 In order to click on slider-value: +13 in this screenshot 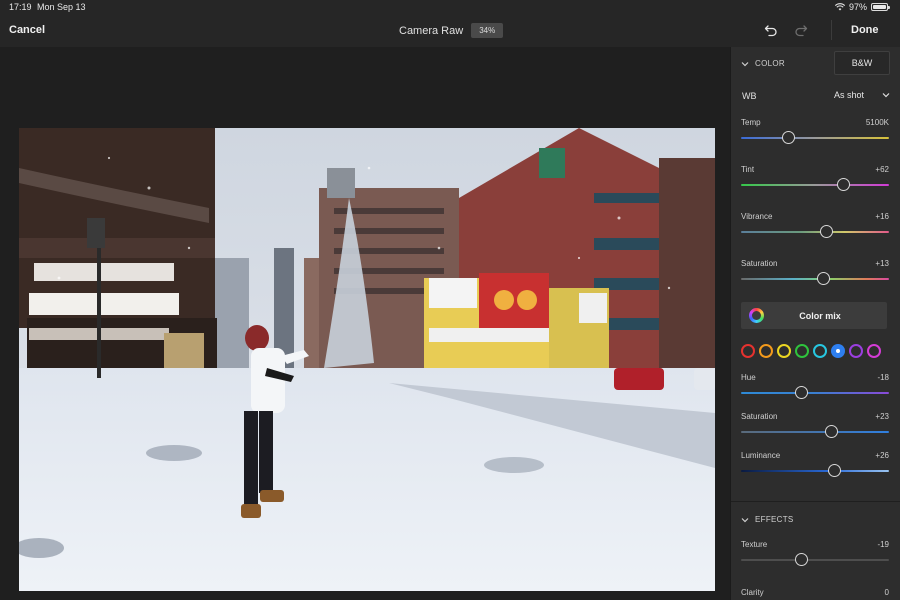, I will do `click(882, 263)`.